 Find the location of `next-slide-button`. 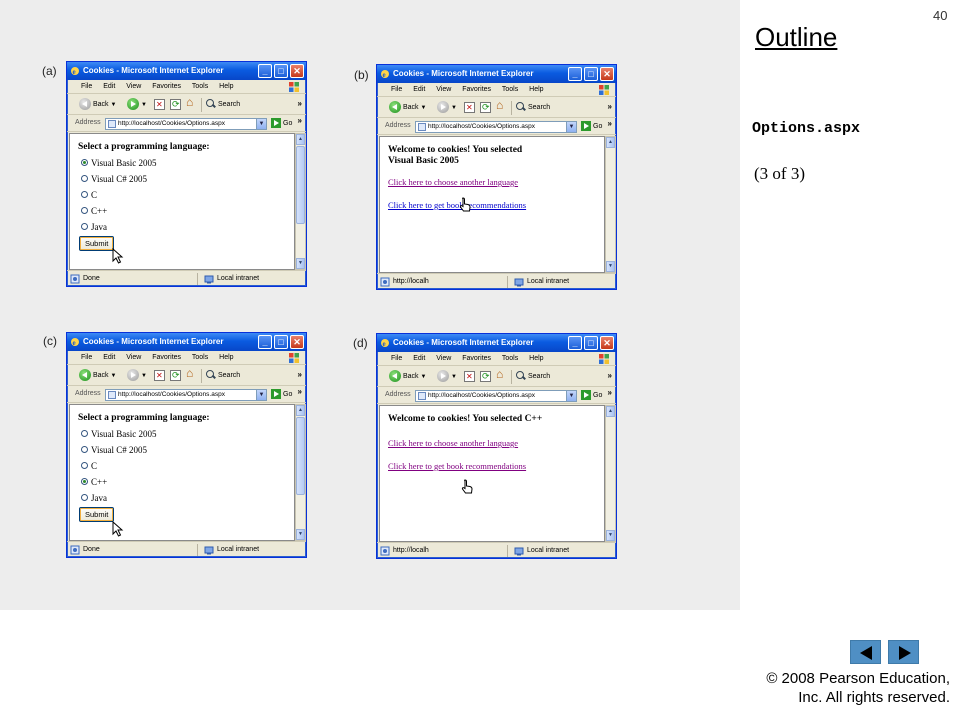

next-slide-button is located at coordinates (903, 652).